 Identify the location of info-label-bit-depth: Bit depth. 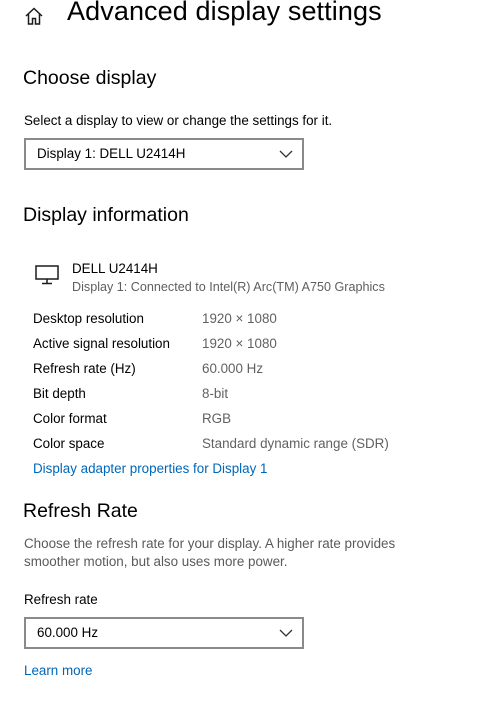
(59, 393).